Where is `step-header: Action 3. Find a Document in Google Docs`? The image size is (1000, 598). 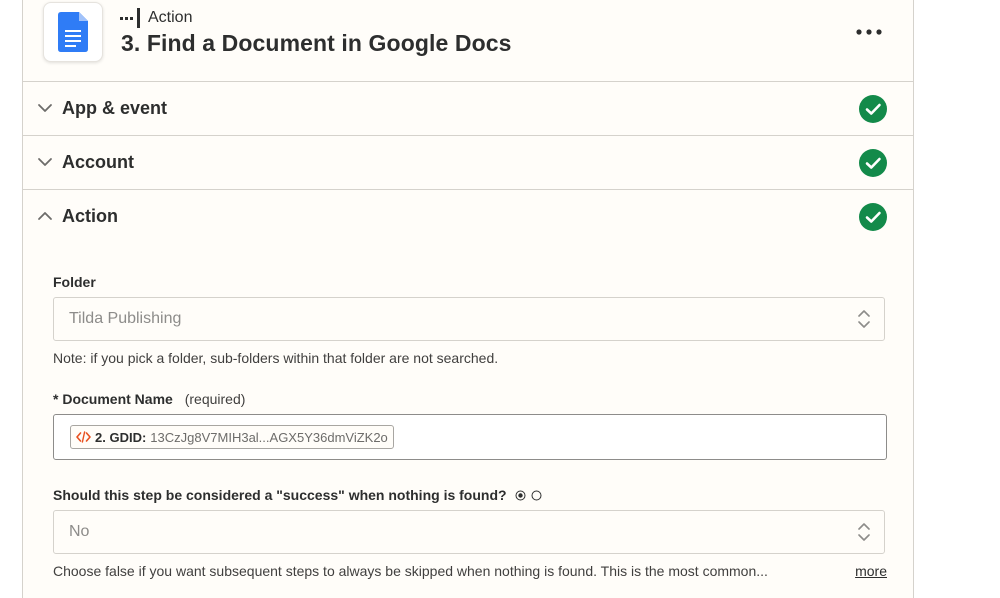 step-header: Action 3. Find a Document in Google Docs is located at coordinates (468, 41).